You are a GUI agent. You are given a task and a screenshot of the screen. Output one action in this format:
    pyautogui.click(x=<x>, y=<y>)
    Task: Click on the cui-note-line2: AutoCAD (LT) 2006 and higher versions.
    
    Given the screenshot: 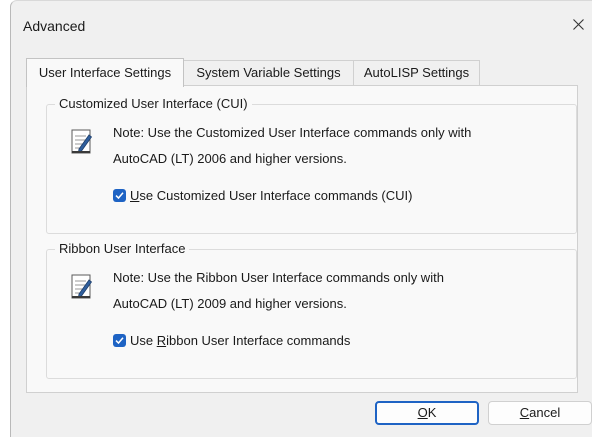 What is the action you would take?
    pyautogui.click(x=230, y=158)
    